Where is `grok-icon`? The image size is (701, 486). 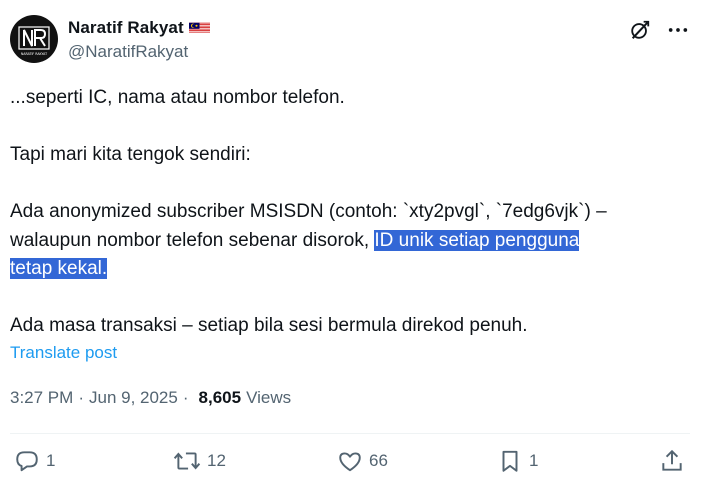
grok-icon is located at coordinates (640, 30).